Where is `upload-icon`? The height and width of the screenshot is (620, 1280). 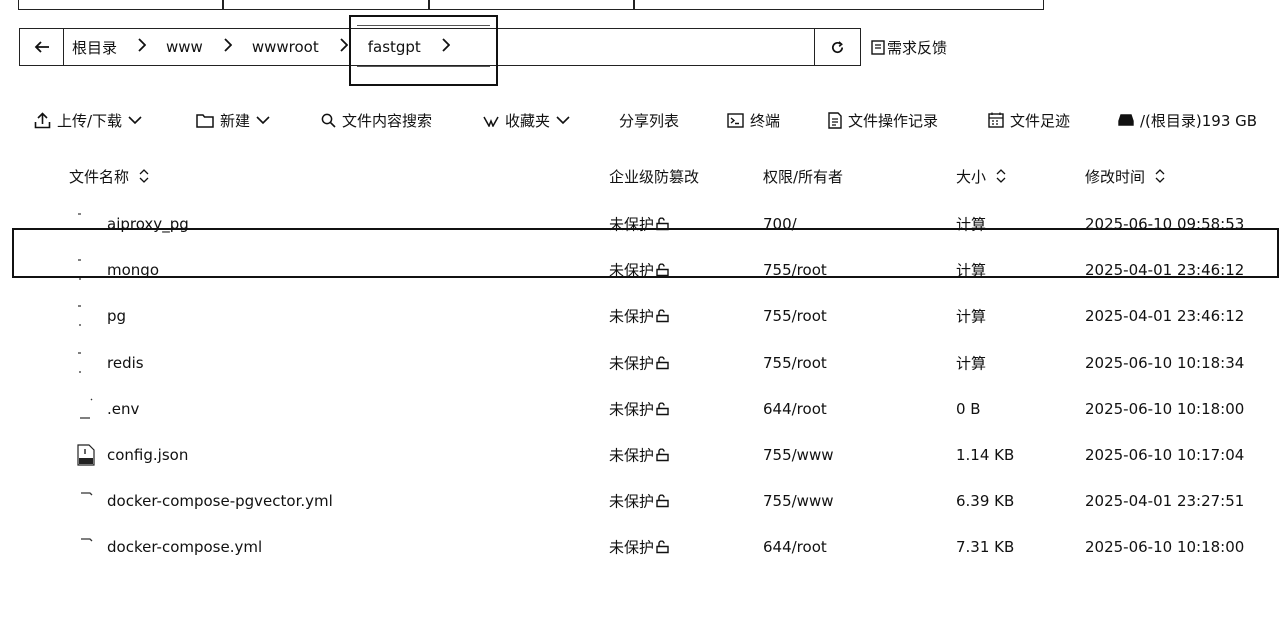
upload-icon is located at coordinates (42, 119).